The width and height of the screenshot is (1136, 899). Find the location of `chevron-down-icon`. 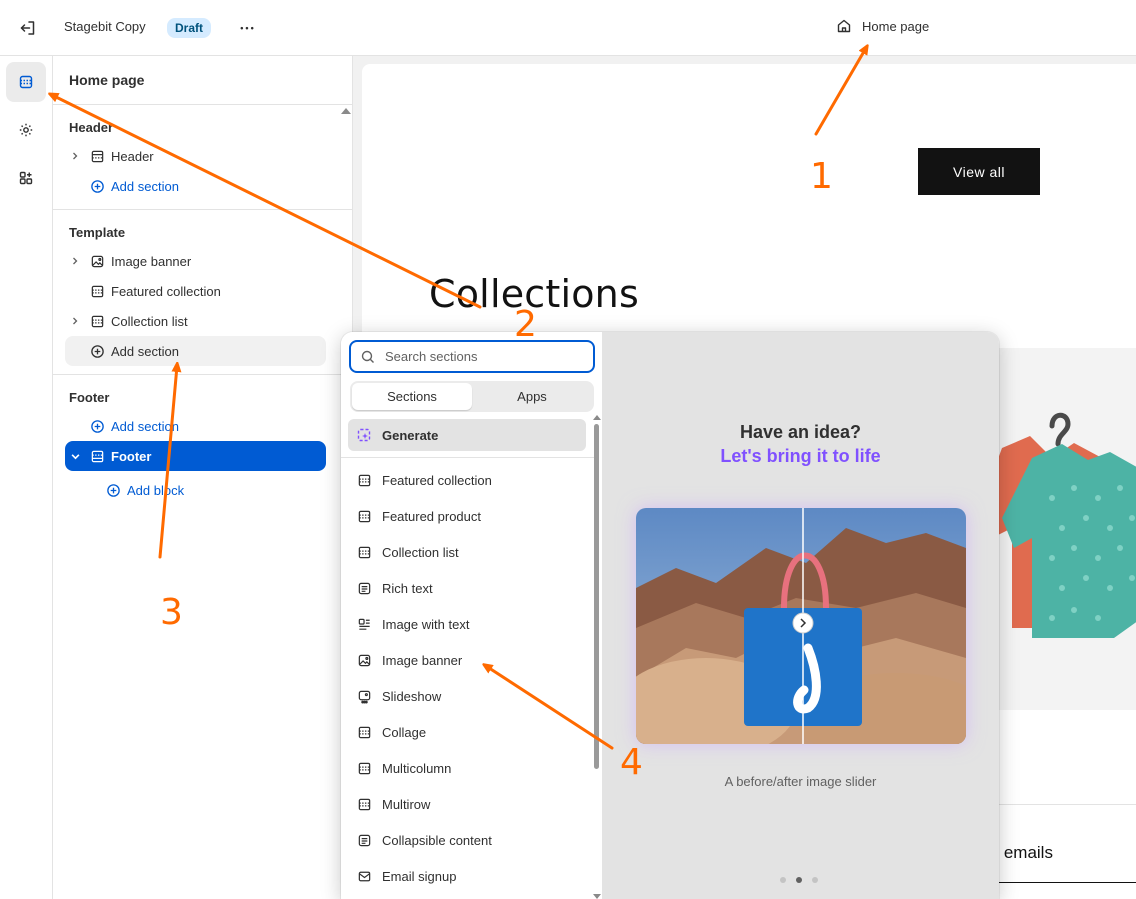

chevron-down-icon is located at coordinates (75, 456).